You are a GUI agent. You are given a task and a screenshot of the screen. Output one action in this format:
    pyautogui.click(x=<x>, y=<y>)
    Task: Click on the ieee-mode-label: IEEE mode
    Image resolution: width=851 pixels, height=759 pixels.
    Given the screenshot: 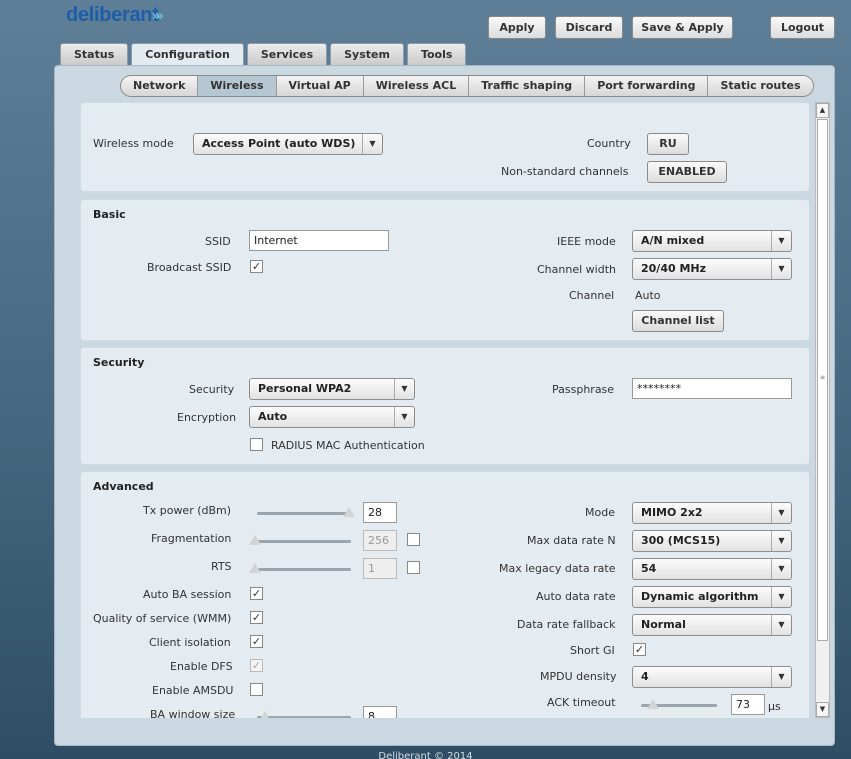 What is the action you would take?
    pyautogui.click(x=586, y=241)
    